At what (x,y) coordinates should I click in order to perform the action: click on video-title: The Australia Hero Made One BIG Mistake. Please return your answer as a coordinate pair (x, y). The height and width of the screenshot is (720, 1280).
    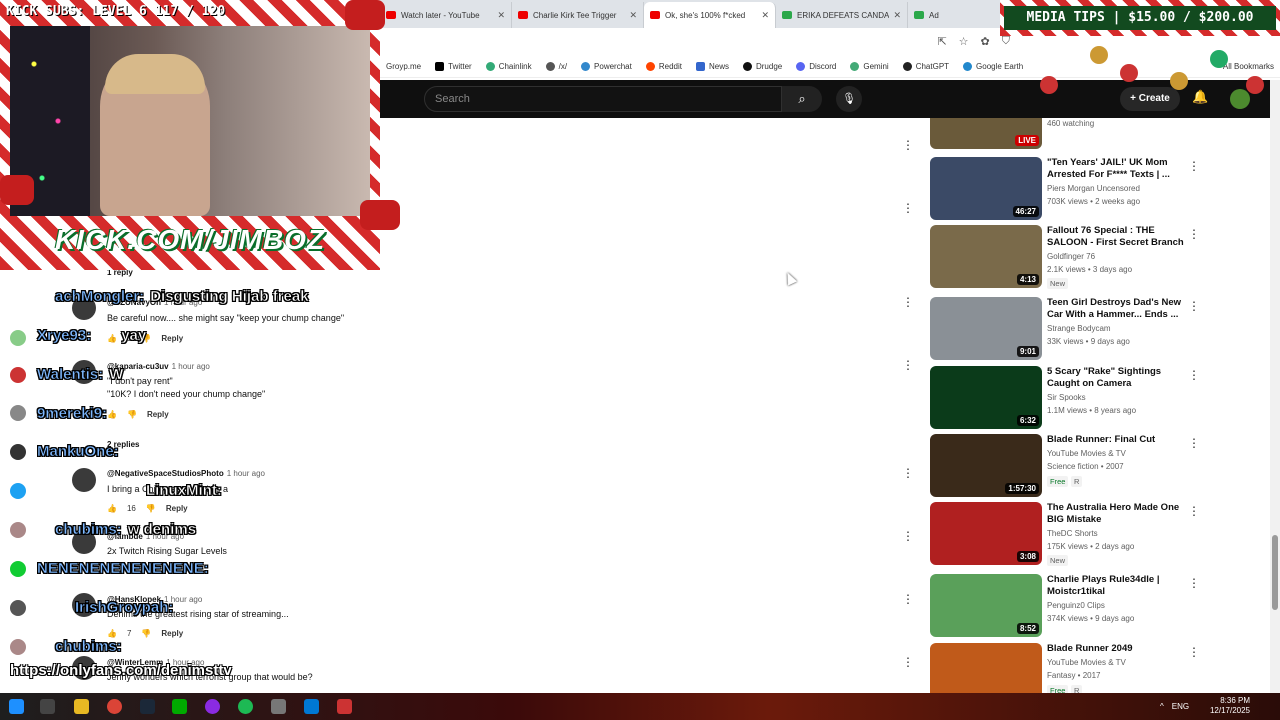
    Looking at the image, I should click on (1116, 514).